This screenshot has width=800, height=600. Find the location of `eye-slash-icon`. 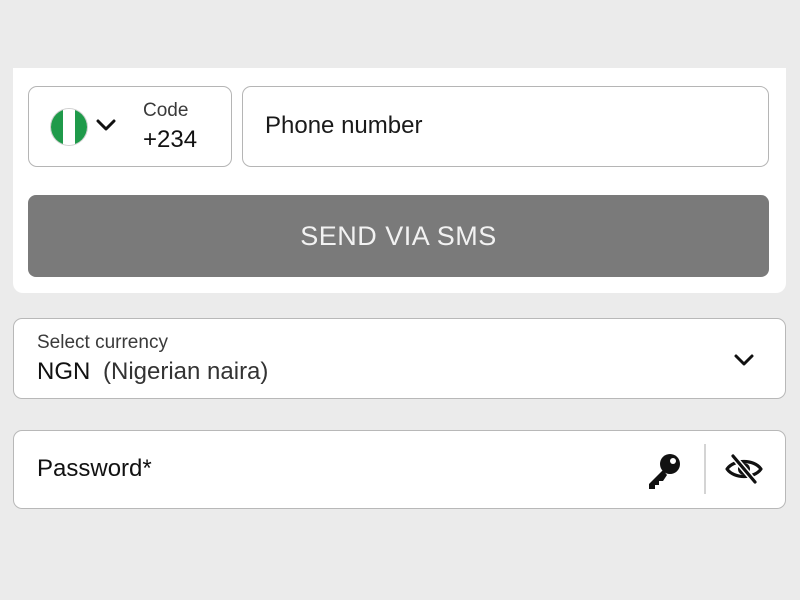

eye-slash-icon is located at coordinates (744, 469).